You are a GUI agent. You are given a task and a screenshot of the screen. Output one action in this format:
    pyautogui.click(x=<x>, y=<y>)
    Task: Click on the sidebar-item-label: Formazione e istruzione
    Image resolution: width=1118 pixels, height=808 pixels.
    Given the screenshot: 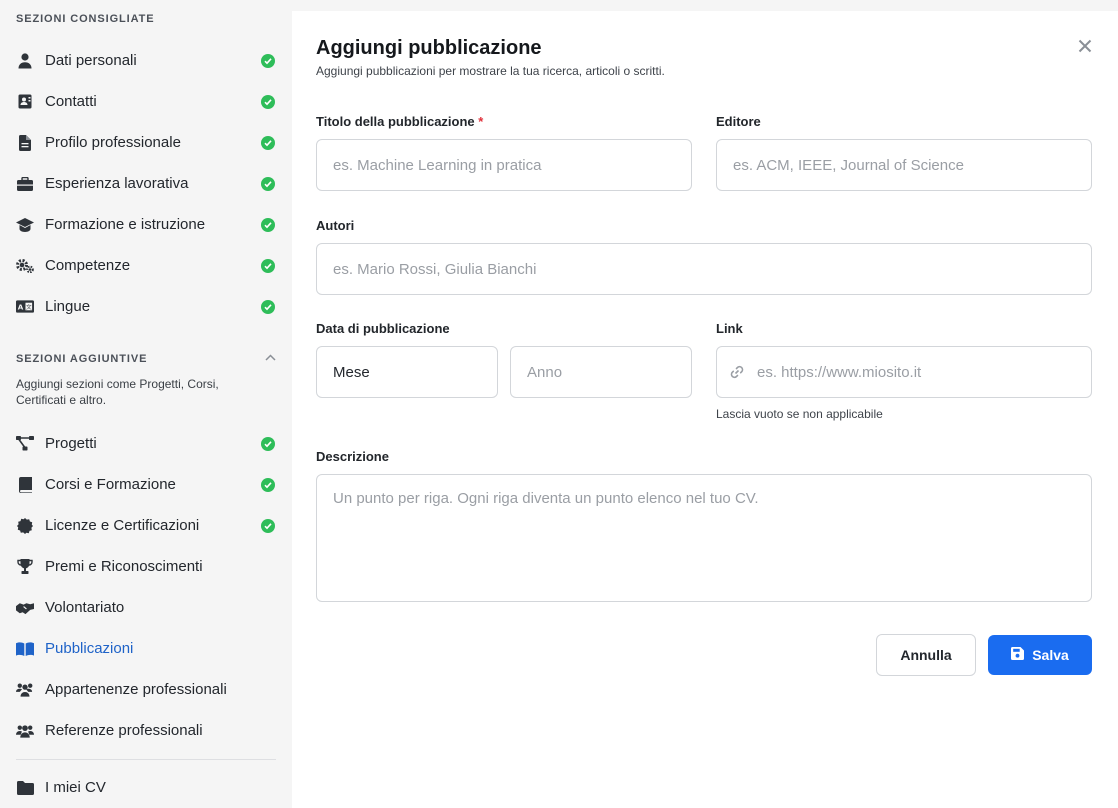 What is the action you would take?
    pyautogui.click(x=125, y=224)
    